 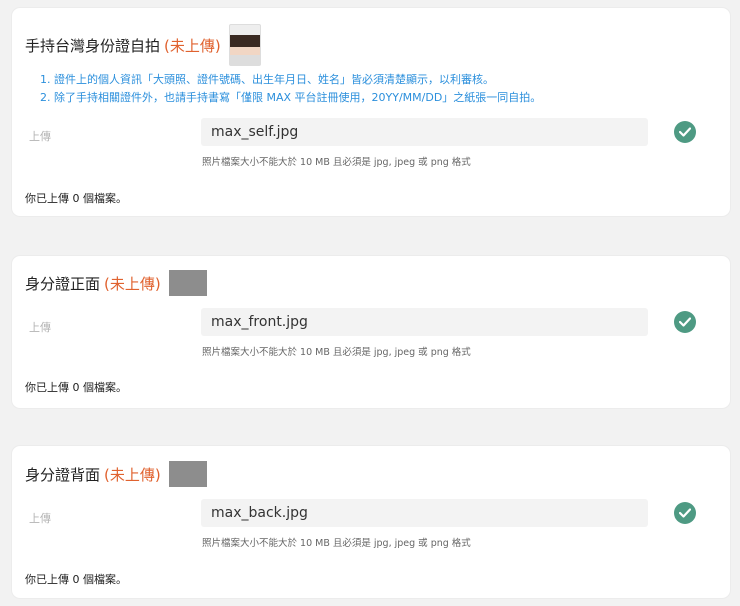 What do you see at coordinates (259, 322) in the screenshot?
I see `file-name: max_front.jpg` at bounding box center [259, 322].